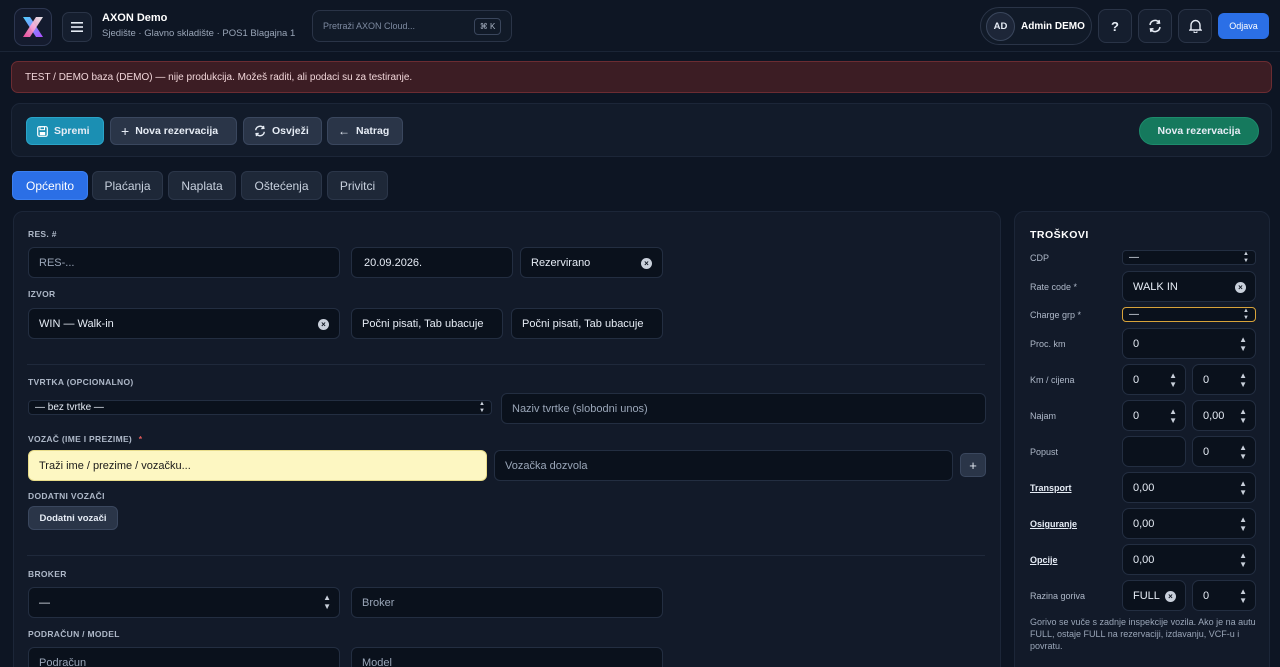 The height and width of the screenshot is (667, 1280). Describe the element at coordinates (260, 131) in the screenshot. I see `refresh-icon` at that location.